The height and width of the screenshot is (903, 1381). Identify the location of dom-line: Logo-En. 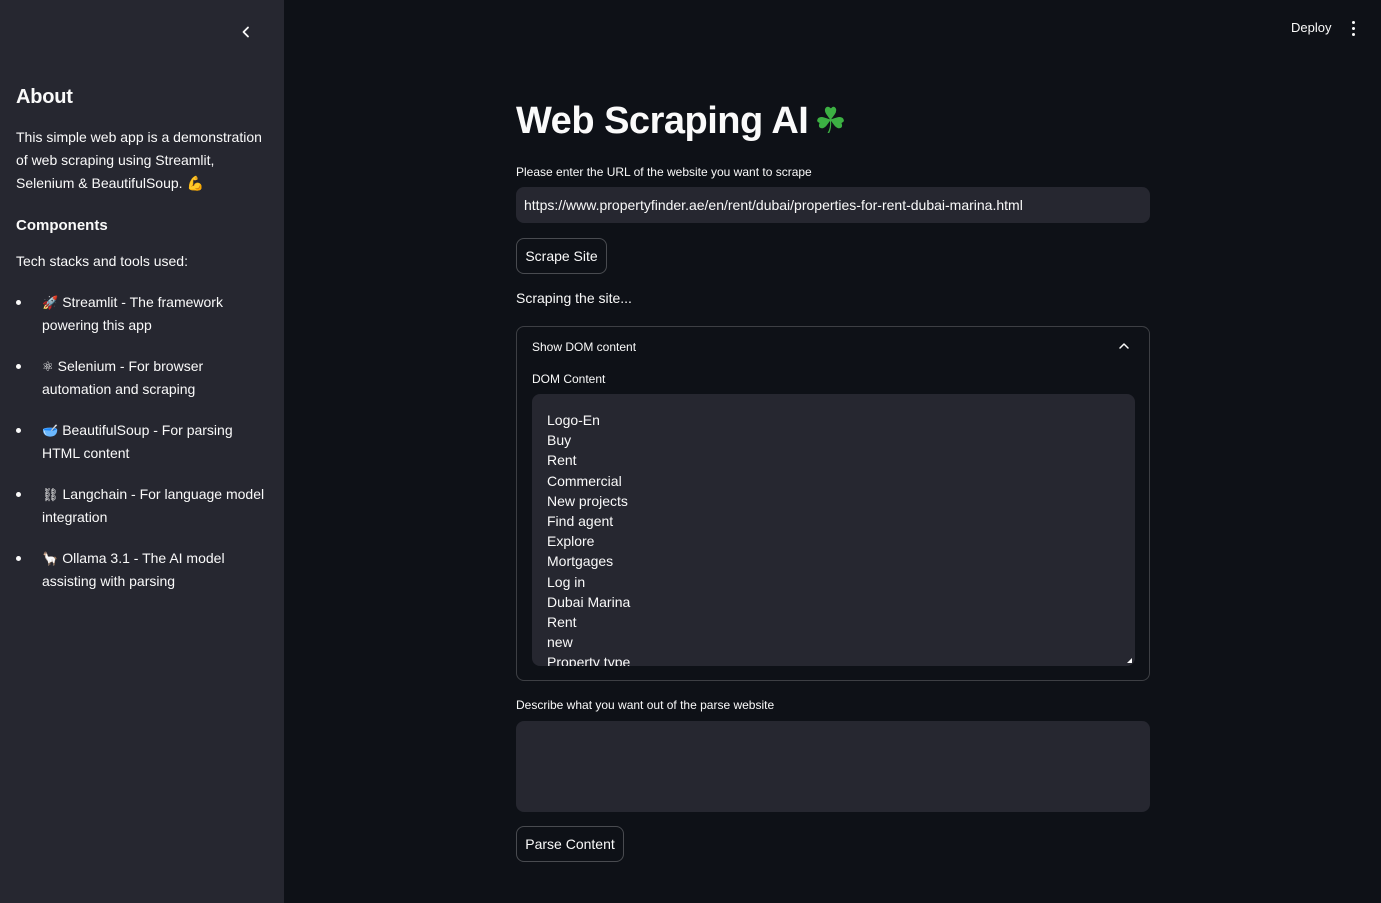
(573, 420).